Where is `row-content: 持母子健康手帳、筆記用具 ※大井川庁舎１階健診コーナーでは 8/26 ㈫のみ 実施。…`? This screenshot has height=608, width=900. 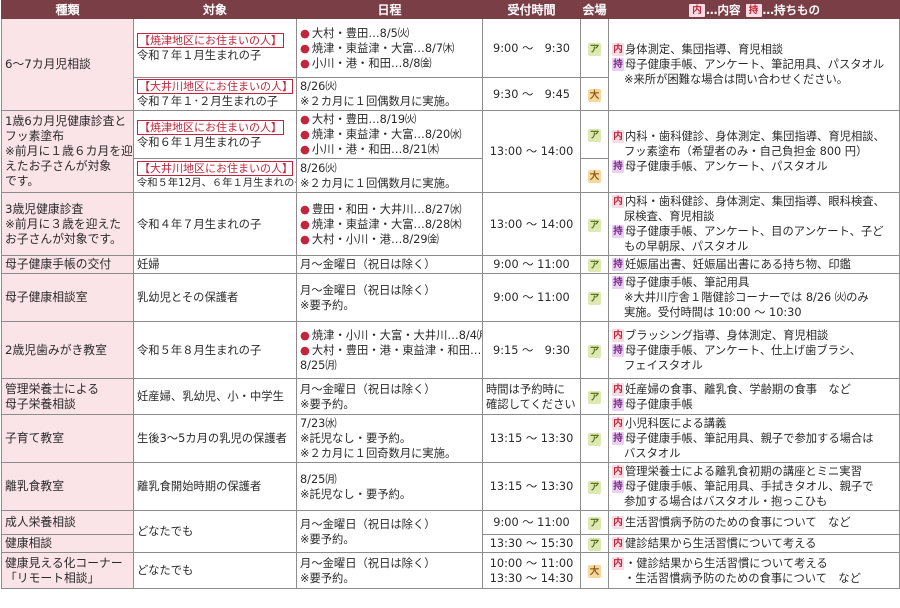
row-content: 持母子健康手帳、筆記用具 ※大井川庁舎１階健診コーナーでは 8/26 ㈫のみ 実施。… is located at coordinates (754, 297).